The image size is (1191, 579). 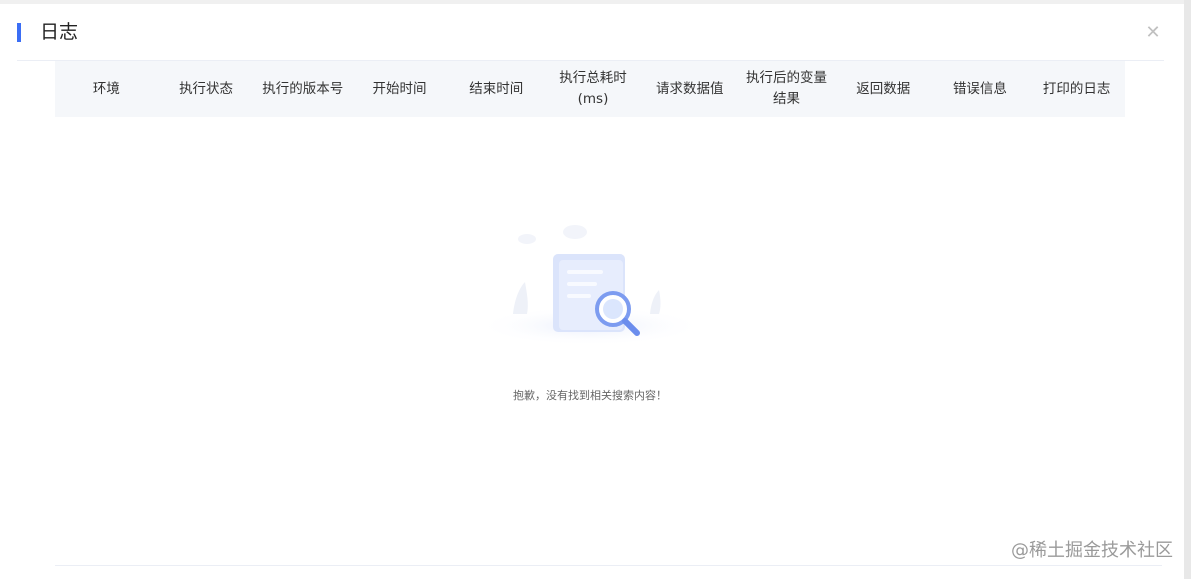 I want to click on search-document-illustration-icon, so click(x=590, y=285).